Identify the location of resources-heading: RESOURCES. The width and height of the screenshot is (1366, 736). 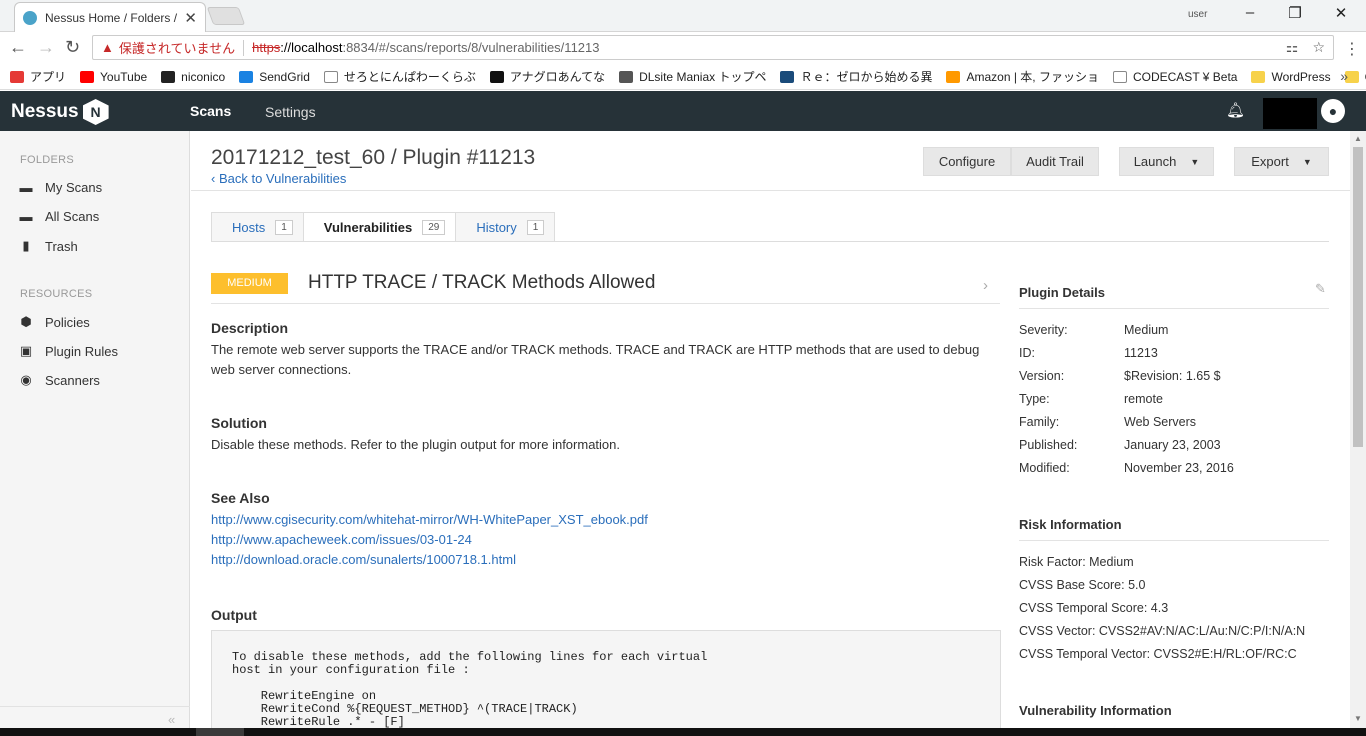
(56, 294).